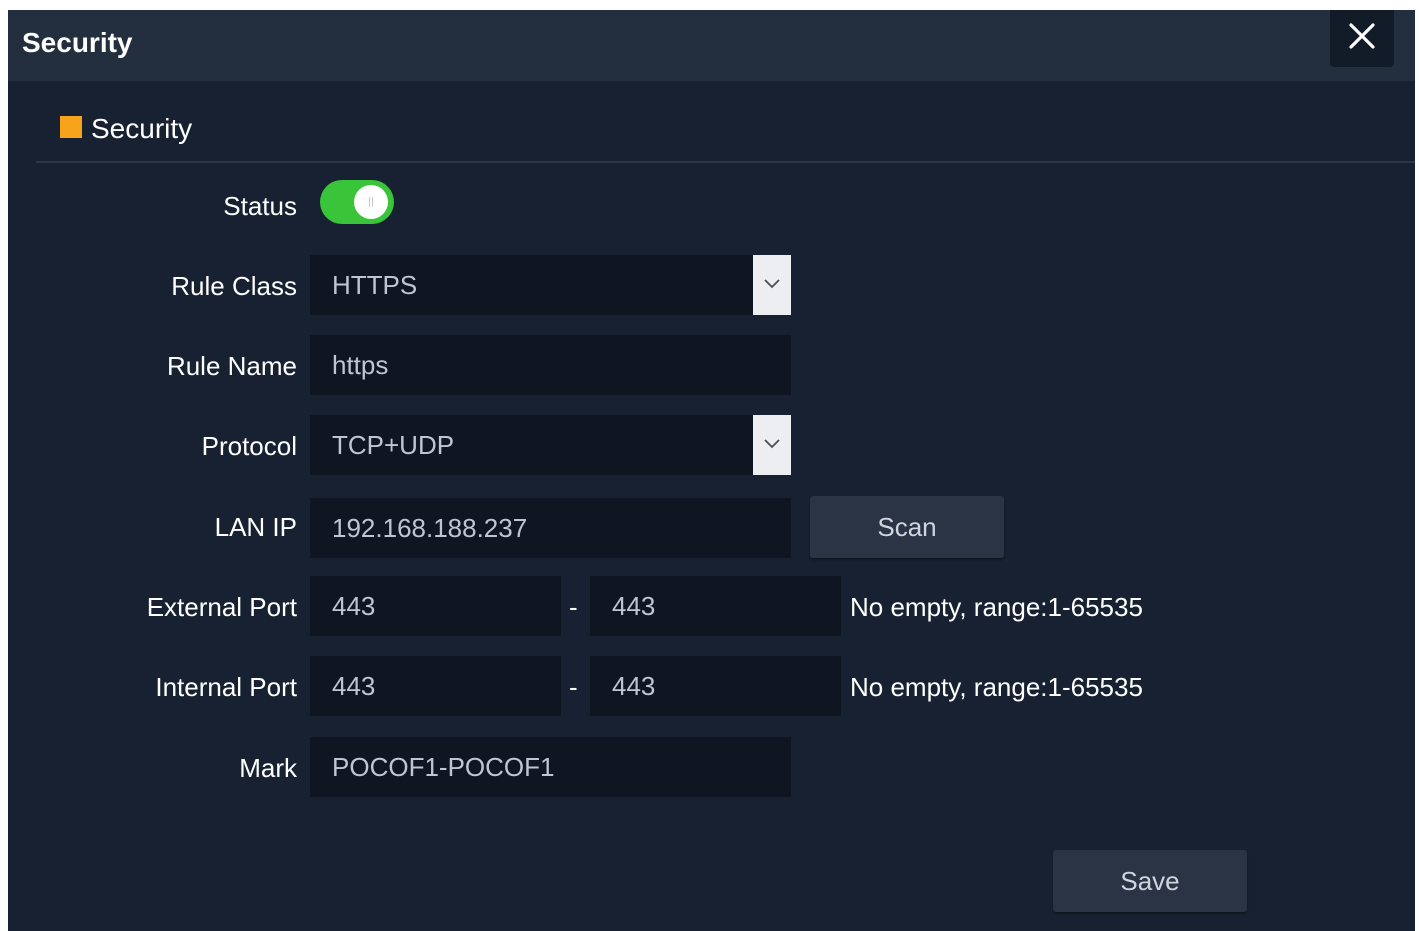 The image size is (1419, 931). What do you see at coordinates (71, 127) in the screenshot?
I see `section-marker` at bounding box center [71, 127].